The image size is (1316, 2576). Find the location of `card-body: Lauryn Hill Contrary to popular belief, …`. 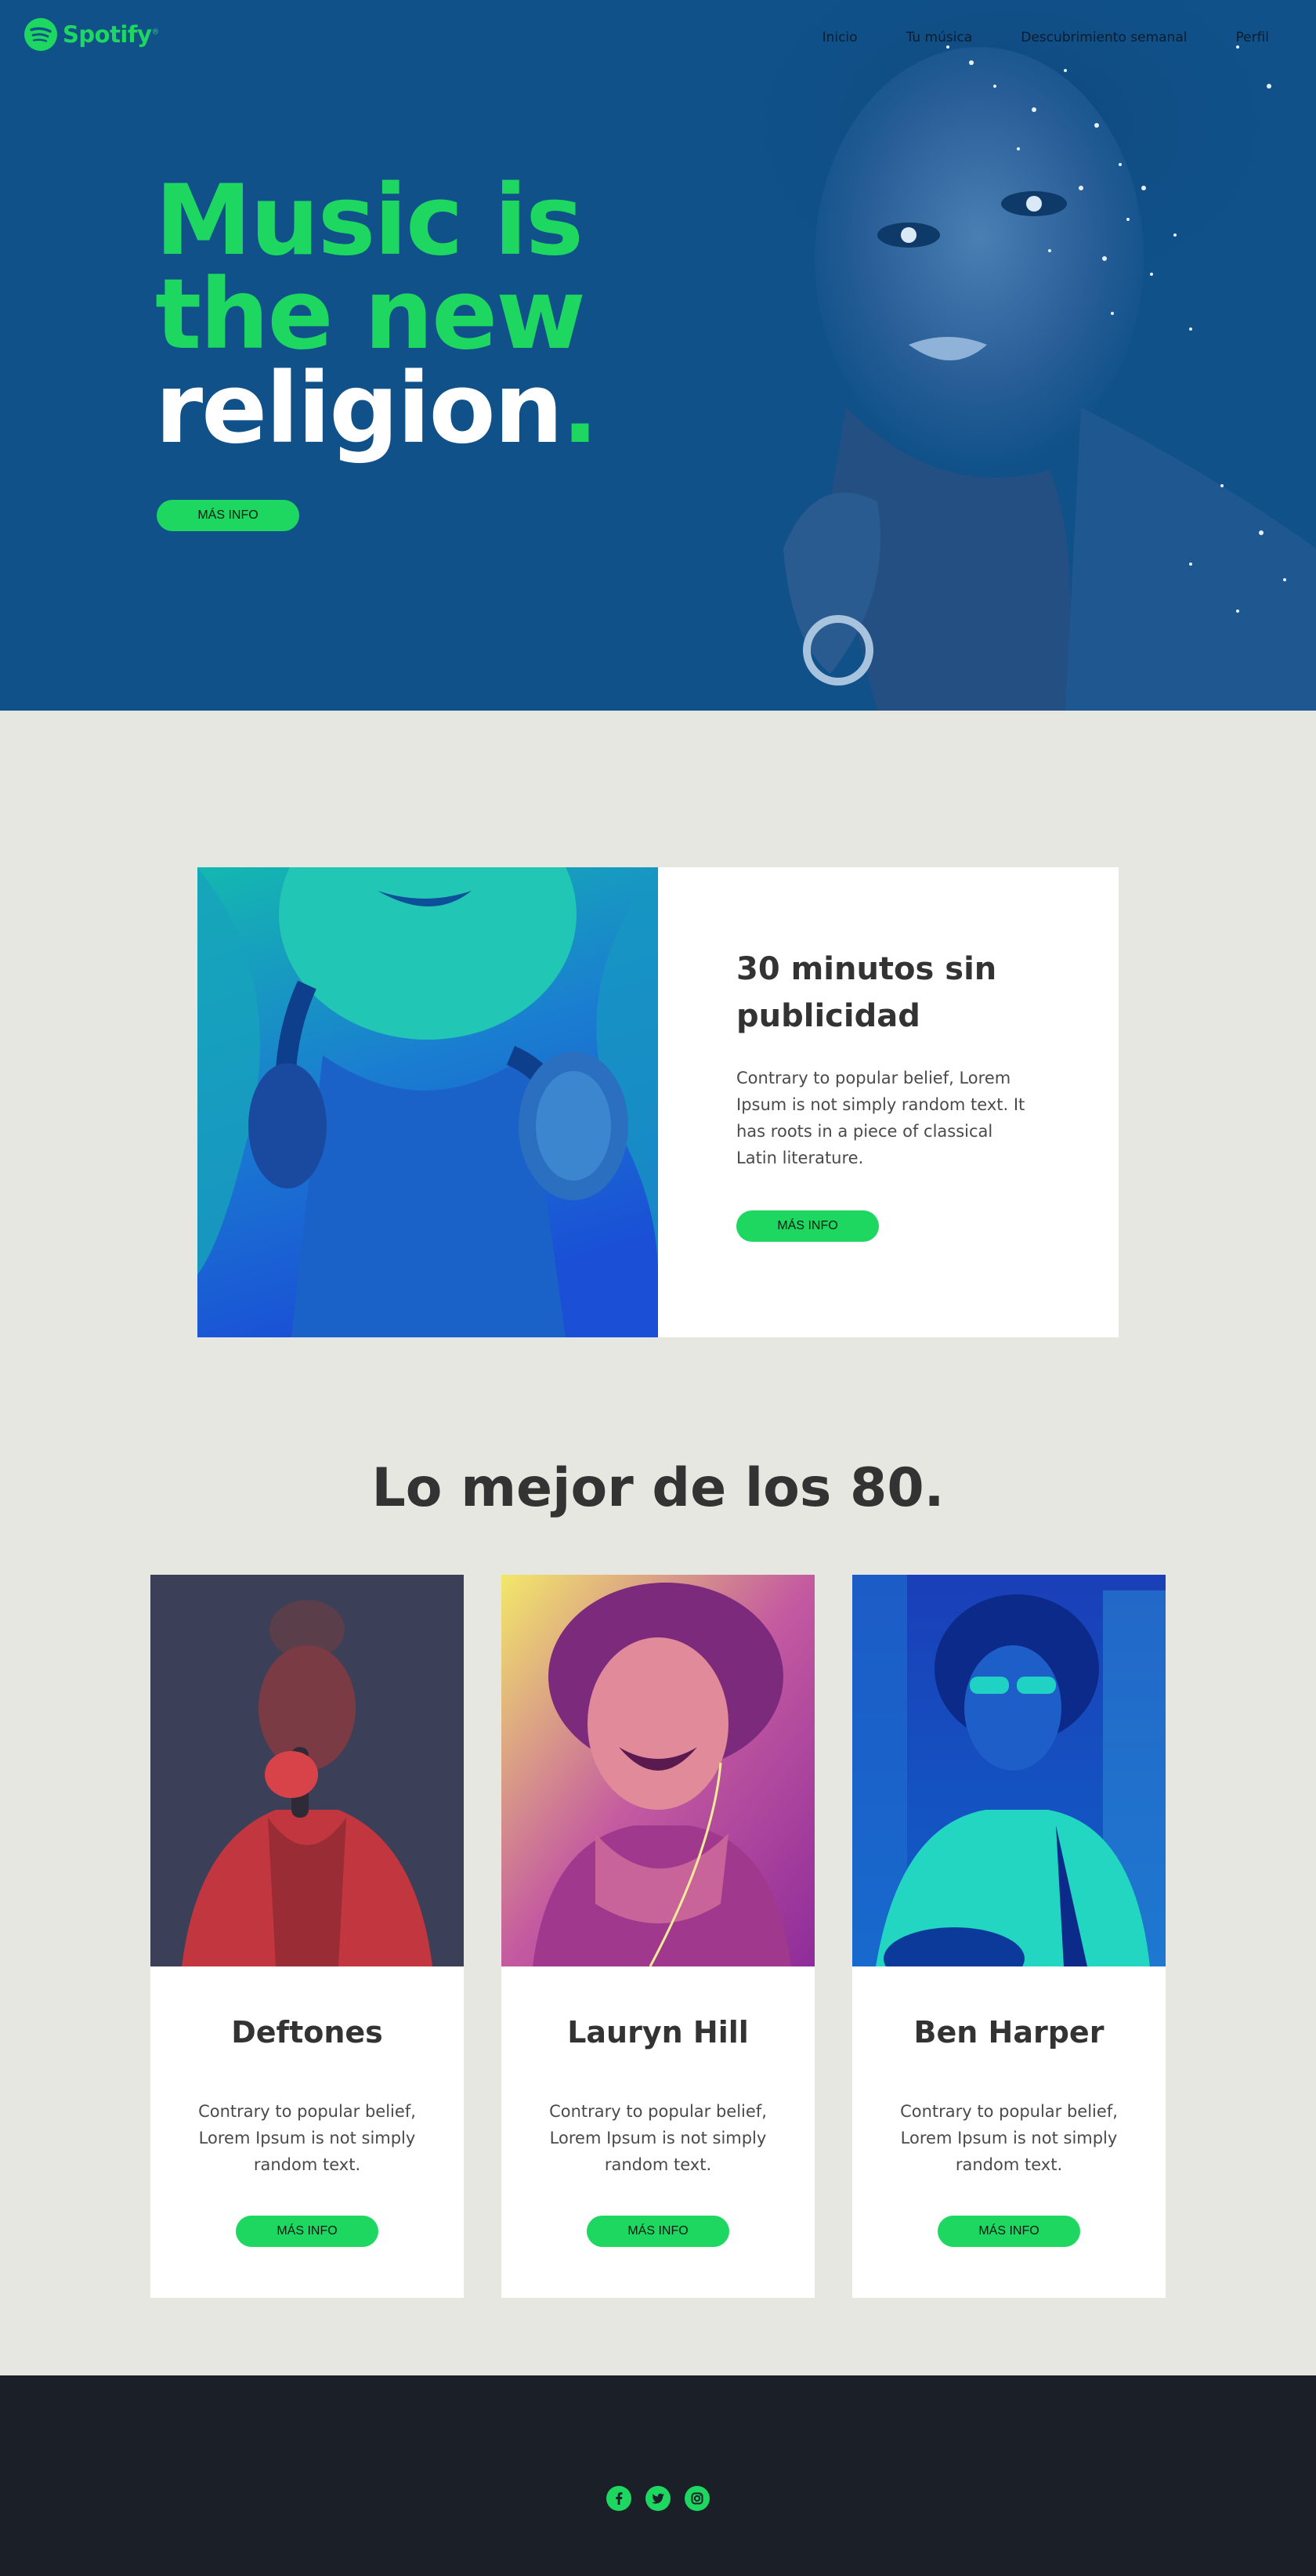

card-body: Lauryn Hill Contrary to popular belief, … is located at coordinates (658, 2106).